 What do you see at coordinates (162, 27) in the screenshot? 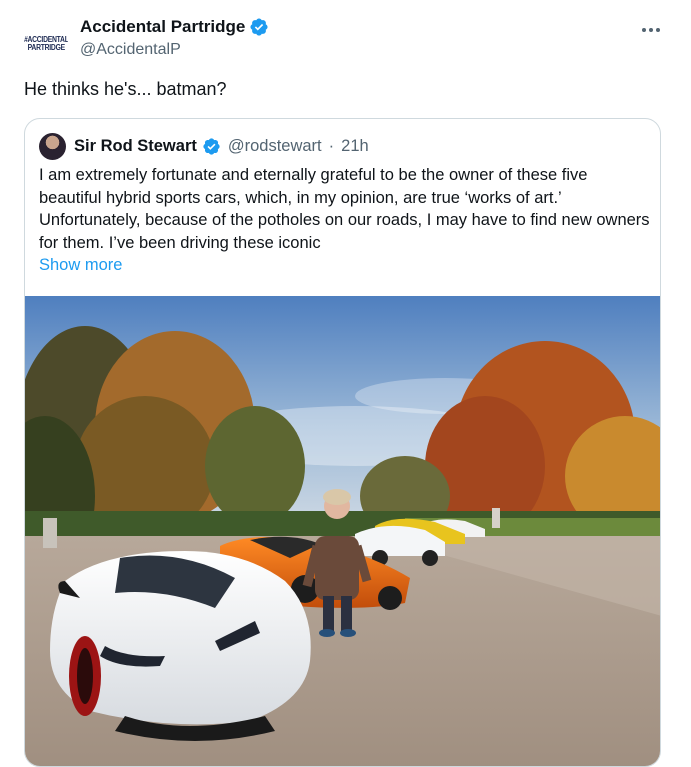
I see `author-display-name: Accidental Partridge` at bounding box center [162, 27].